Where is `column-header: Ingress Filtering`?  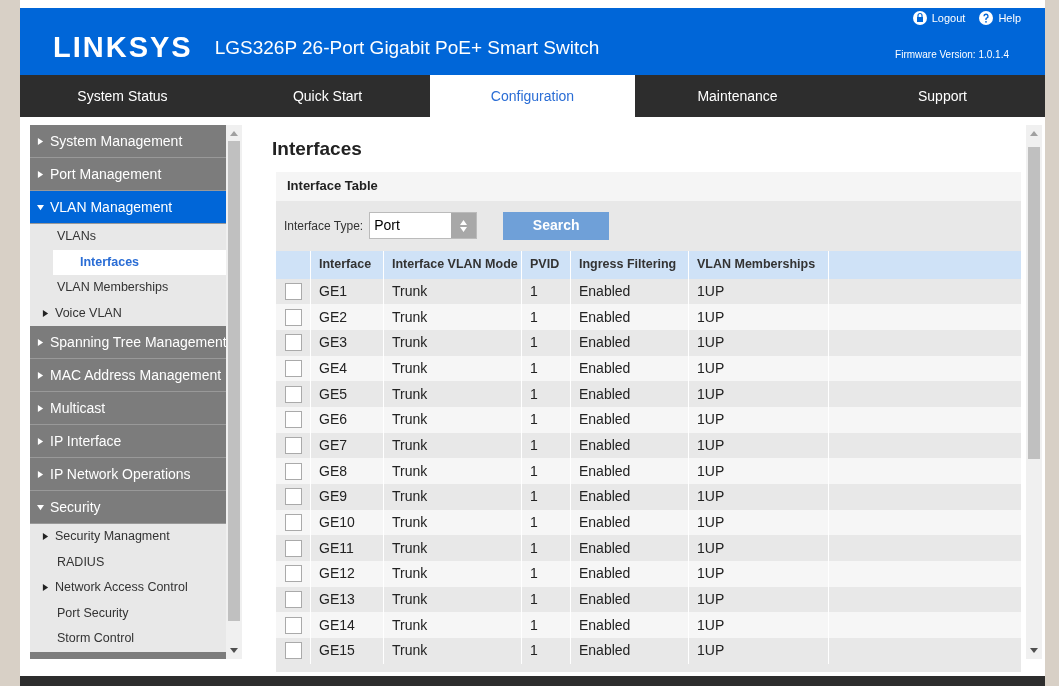 column-header: Ingress Filtering is located at coordinates (630, 264).